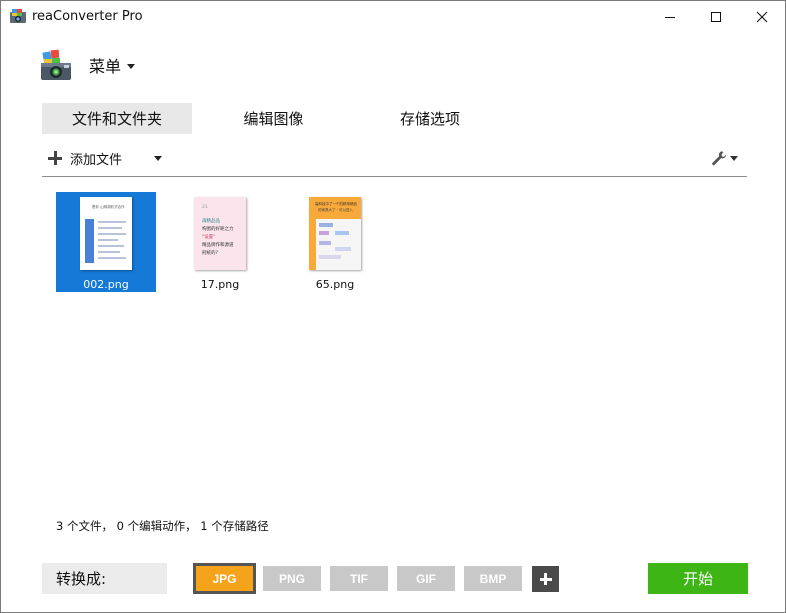  Describe the element at coordinates (359, 578) in the screenshot. I see `format-button-tif: TIF` at that location.